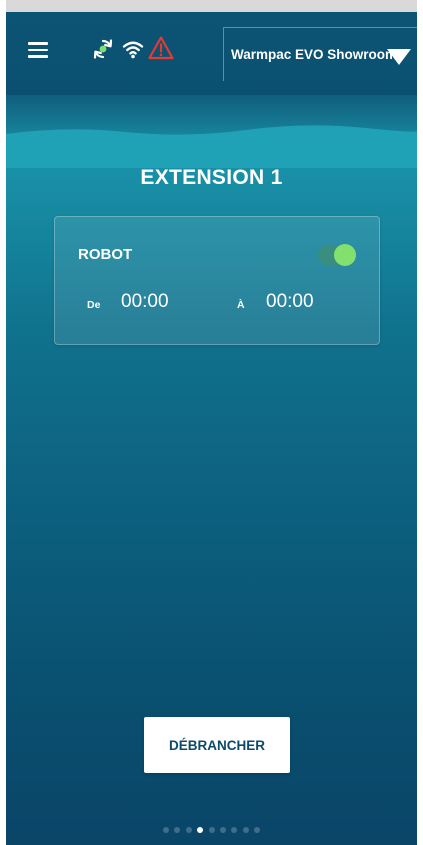  I want to click on chevron-down-icon, so click(399, 57).